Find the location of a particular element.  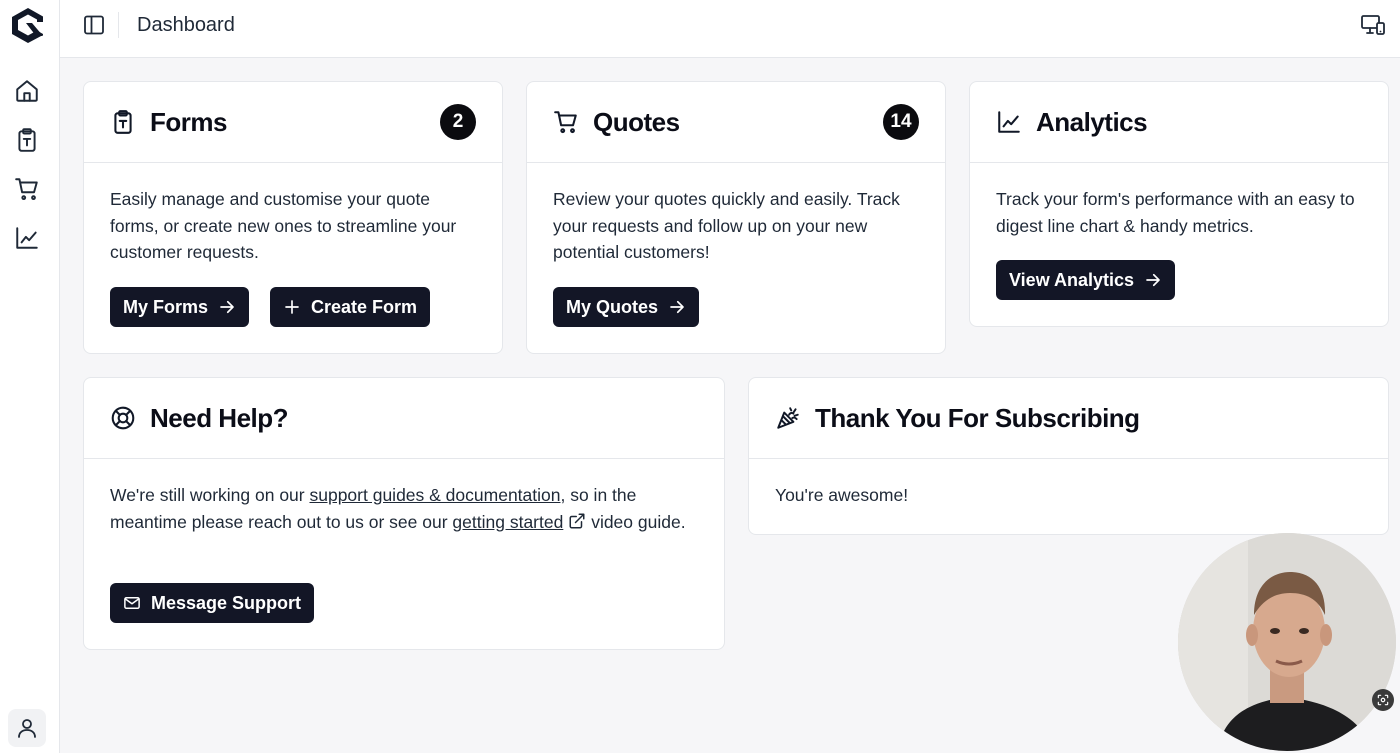

home-icon is located at coordinates (27, 91).